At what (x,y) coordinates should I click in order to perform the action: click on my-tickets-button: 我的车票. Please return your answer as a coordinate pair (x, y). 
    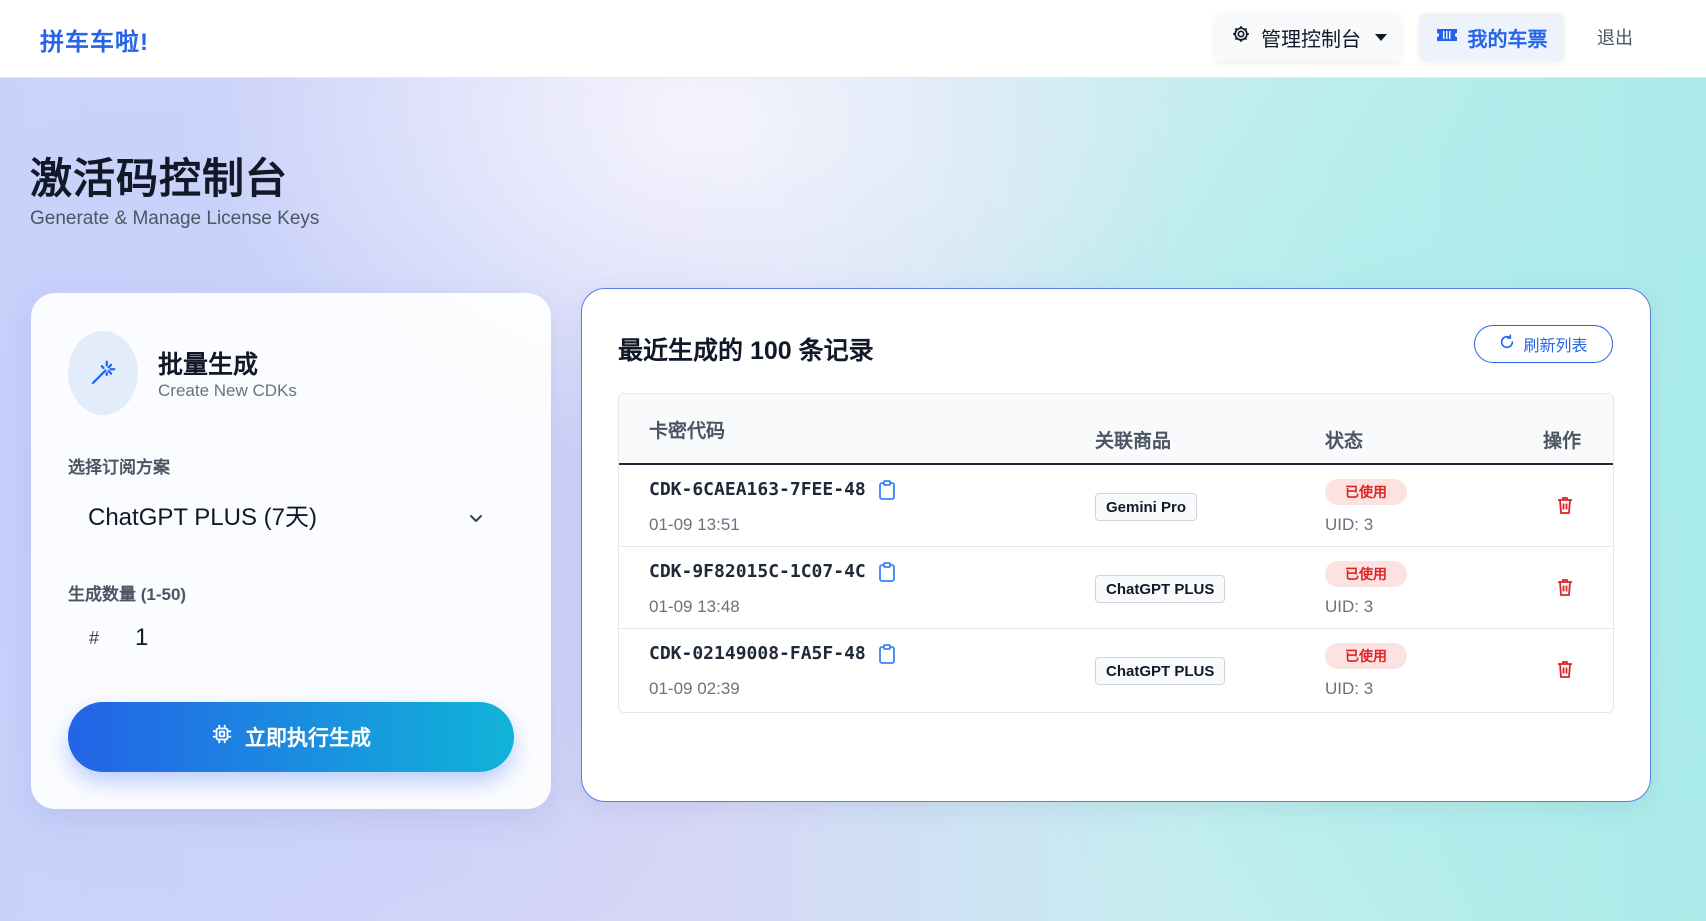
    Looking at the image, I should click on (1491, 37).